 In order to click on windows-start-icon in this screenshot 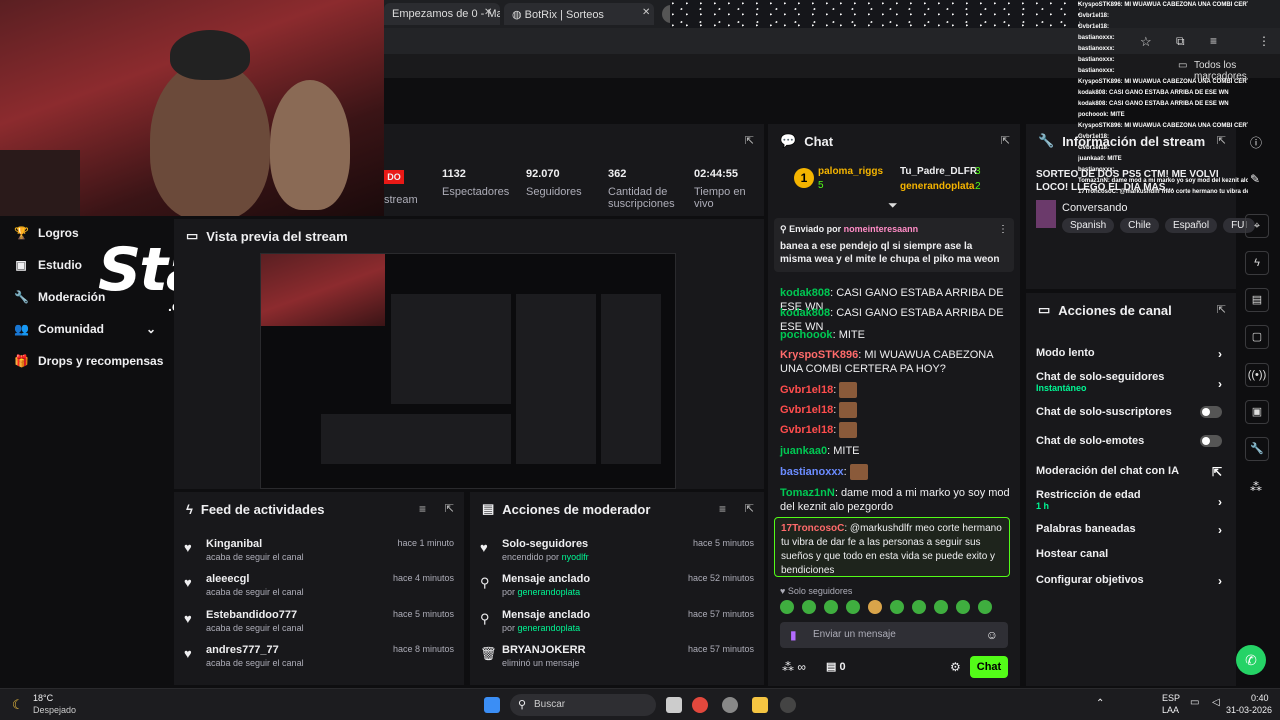, I will do `click(492, 705)`.